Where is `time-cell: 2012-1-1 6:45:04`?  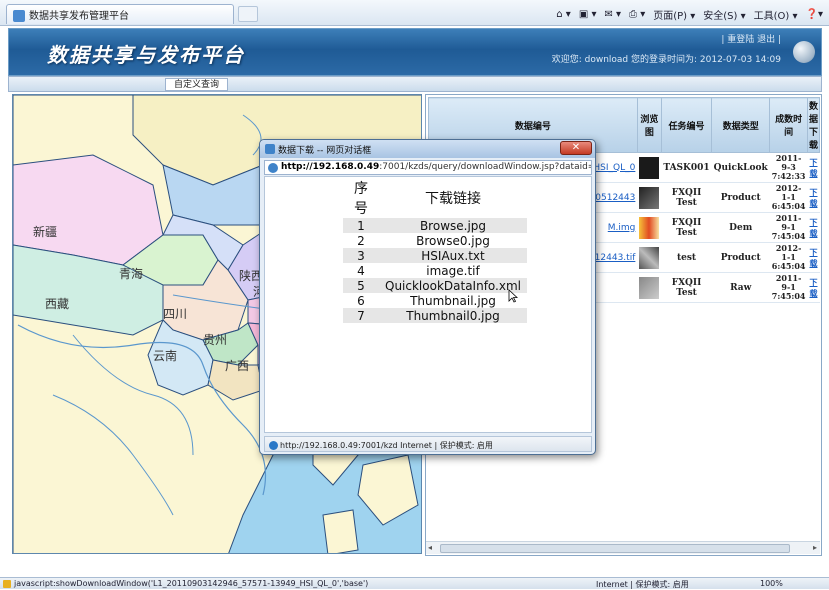 time-cell: 2012-1-1 6:45:04 is located at coordinates (788, 197).